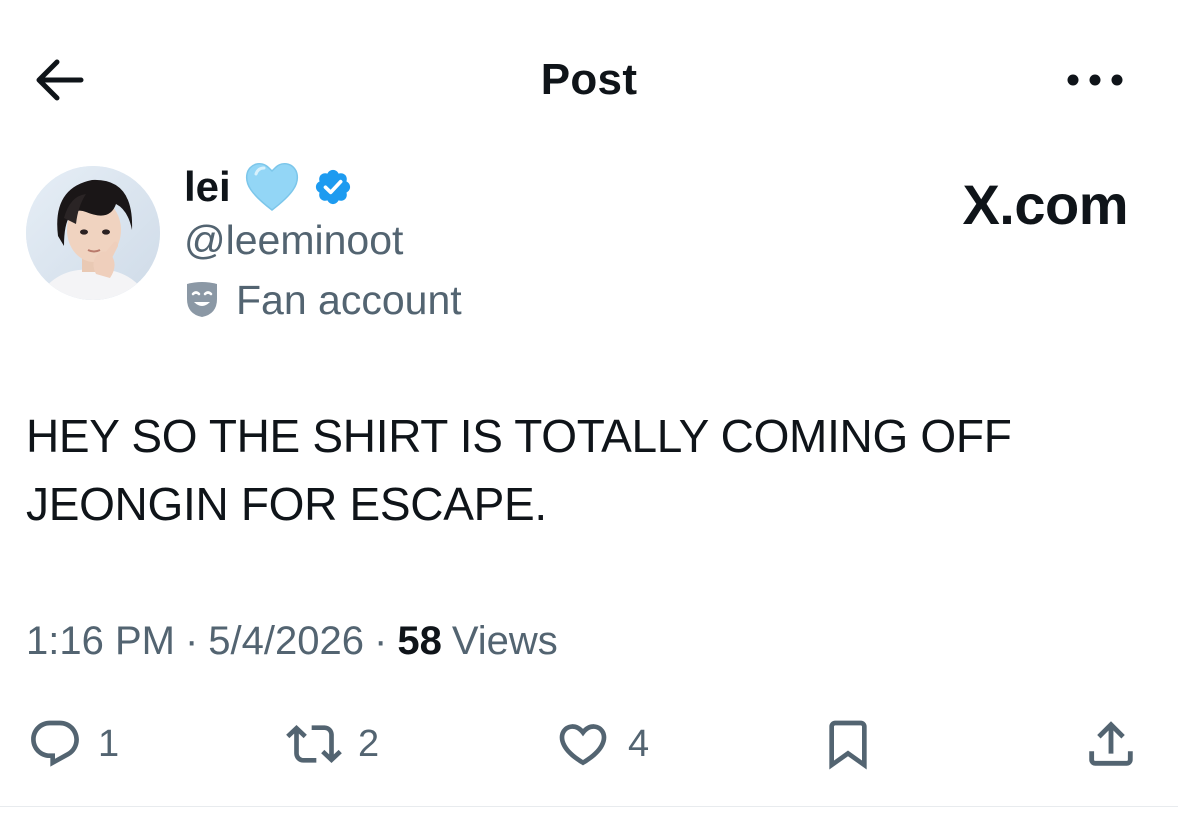 The height and width of the screenshot is (832, 1178). Describe the element at coordinates (55, 743) in the screenshot. I see `reply-icon` at that location.